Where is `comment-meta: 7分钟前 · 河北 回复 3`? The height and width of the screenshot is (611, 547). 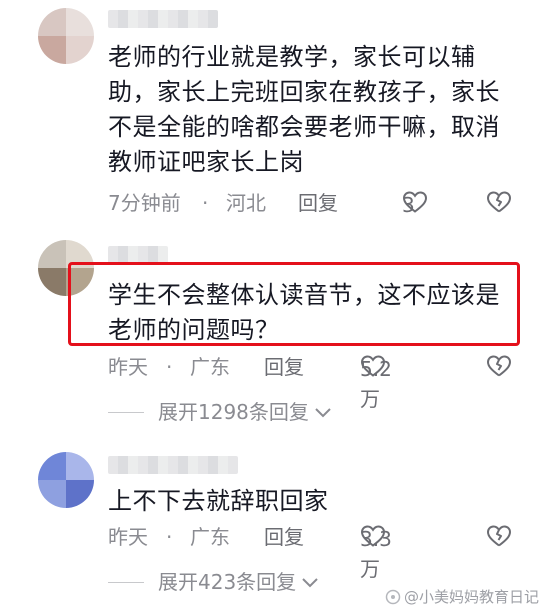
comment-meta: 7分钟前 · 河北 回复 3 is located at coordinates (317, 203).